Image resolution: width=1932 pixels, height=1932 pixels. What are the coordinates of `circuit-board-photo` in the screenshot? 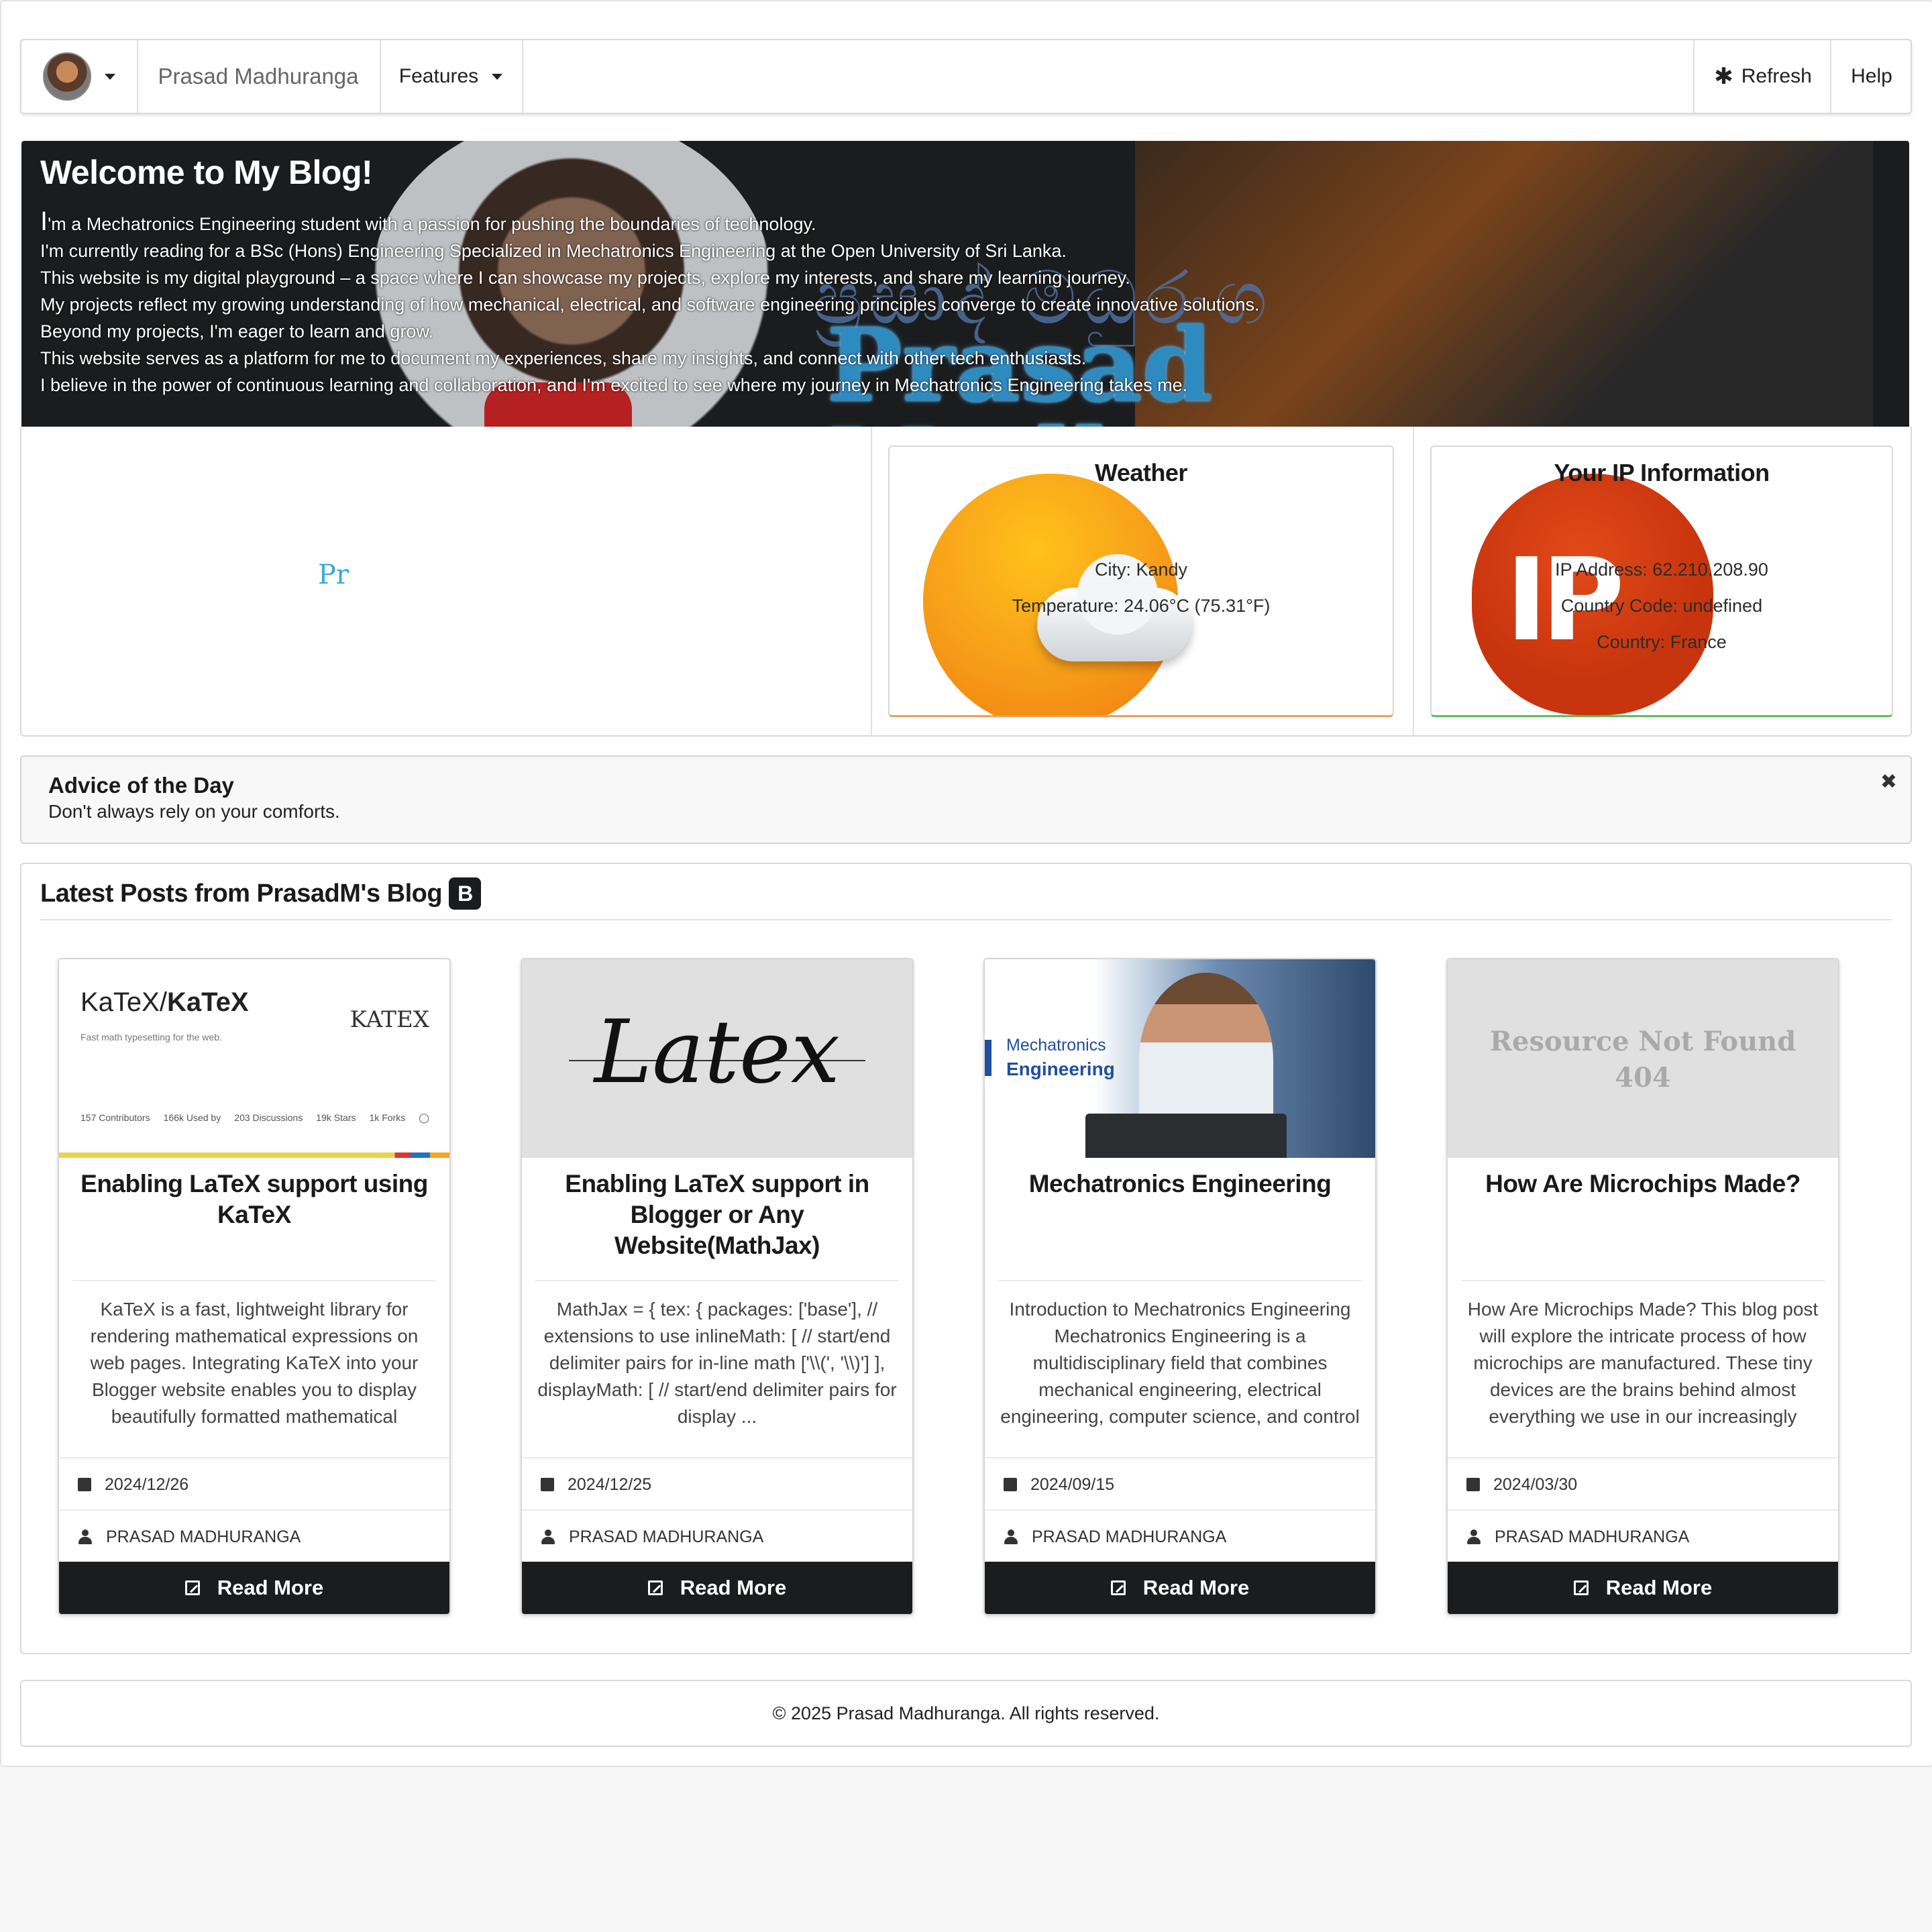 It's located at (1186, 1136).